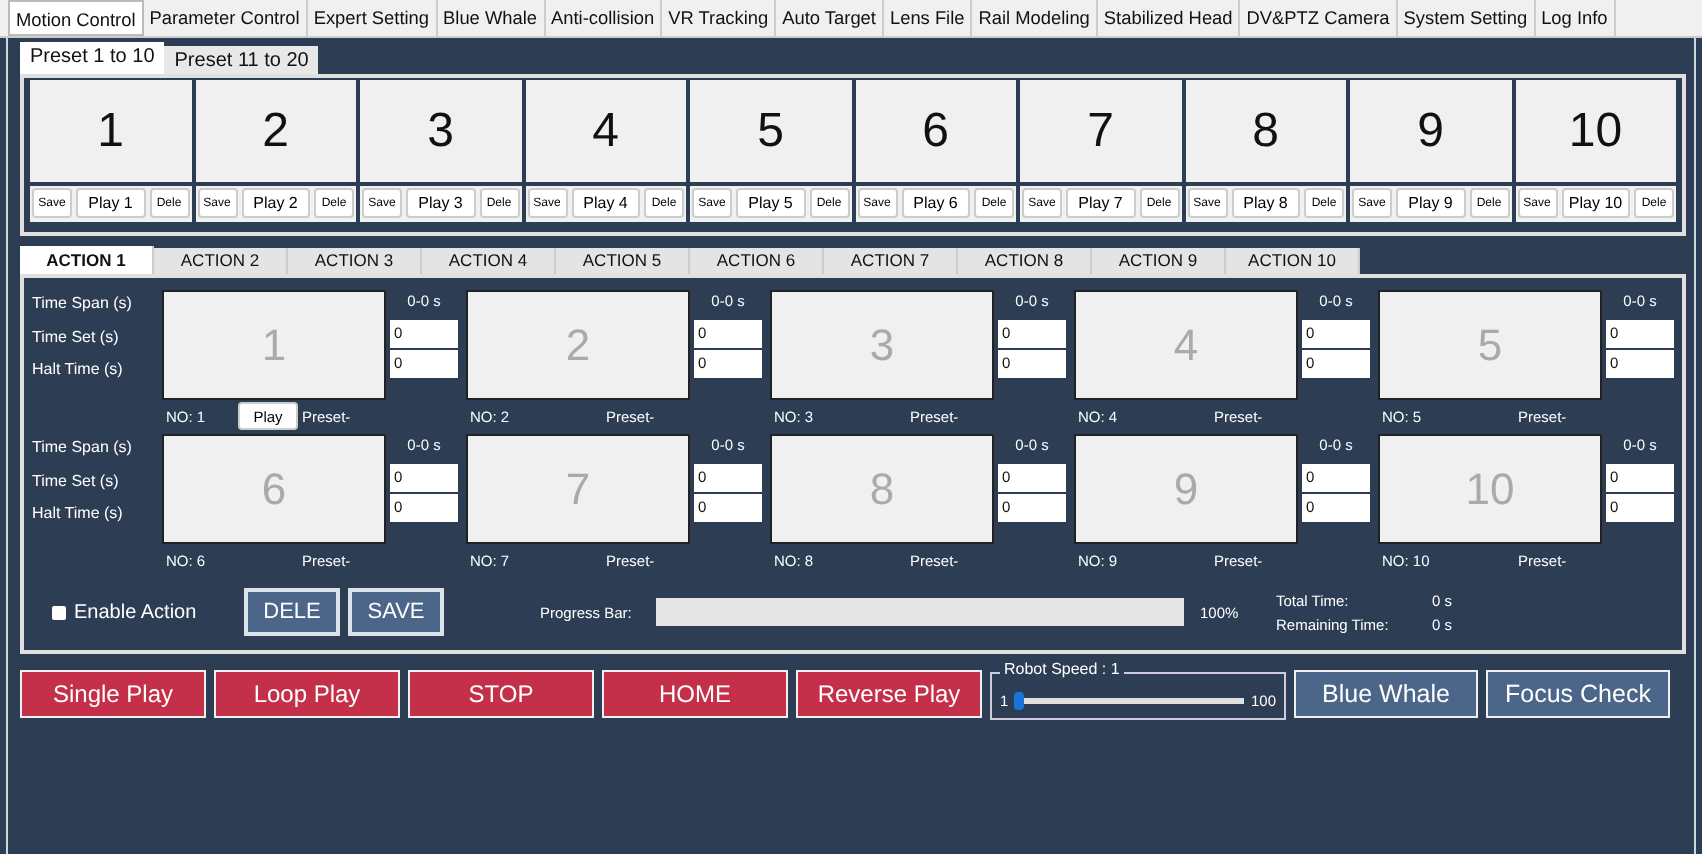 The height and width of the screenshot is (854, 1702). I want to click on preset-number: 10, so click(1595, 131).